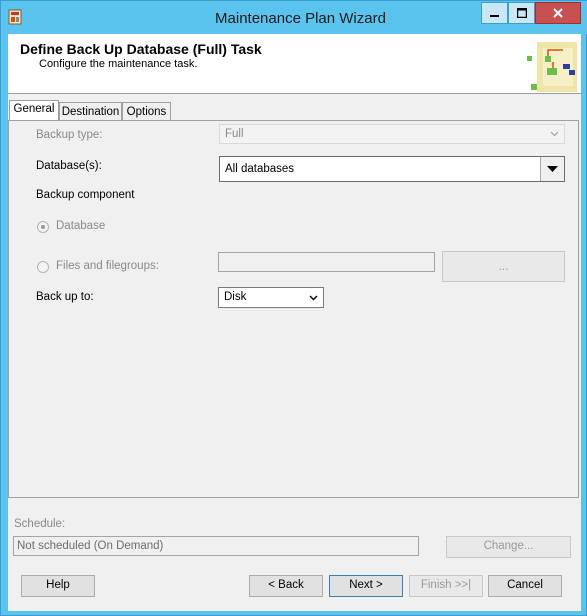 This screenshot has width=587, height=616. Describe the element at coordinates (118, 64) in the screenshot. I see `page-subtitle: Configure the maintenance task.` at that location.